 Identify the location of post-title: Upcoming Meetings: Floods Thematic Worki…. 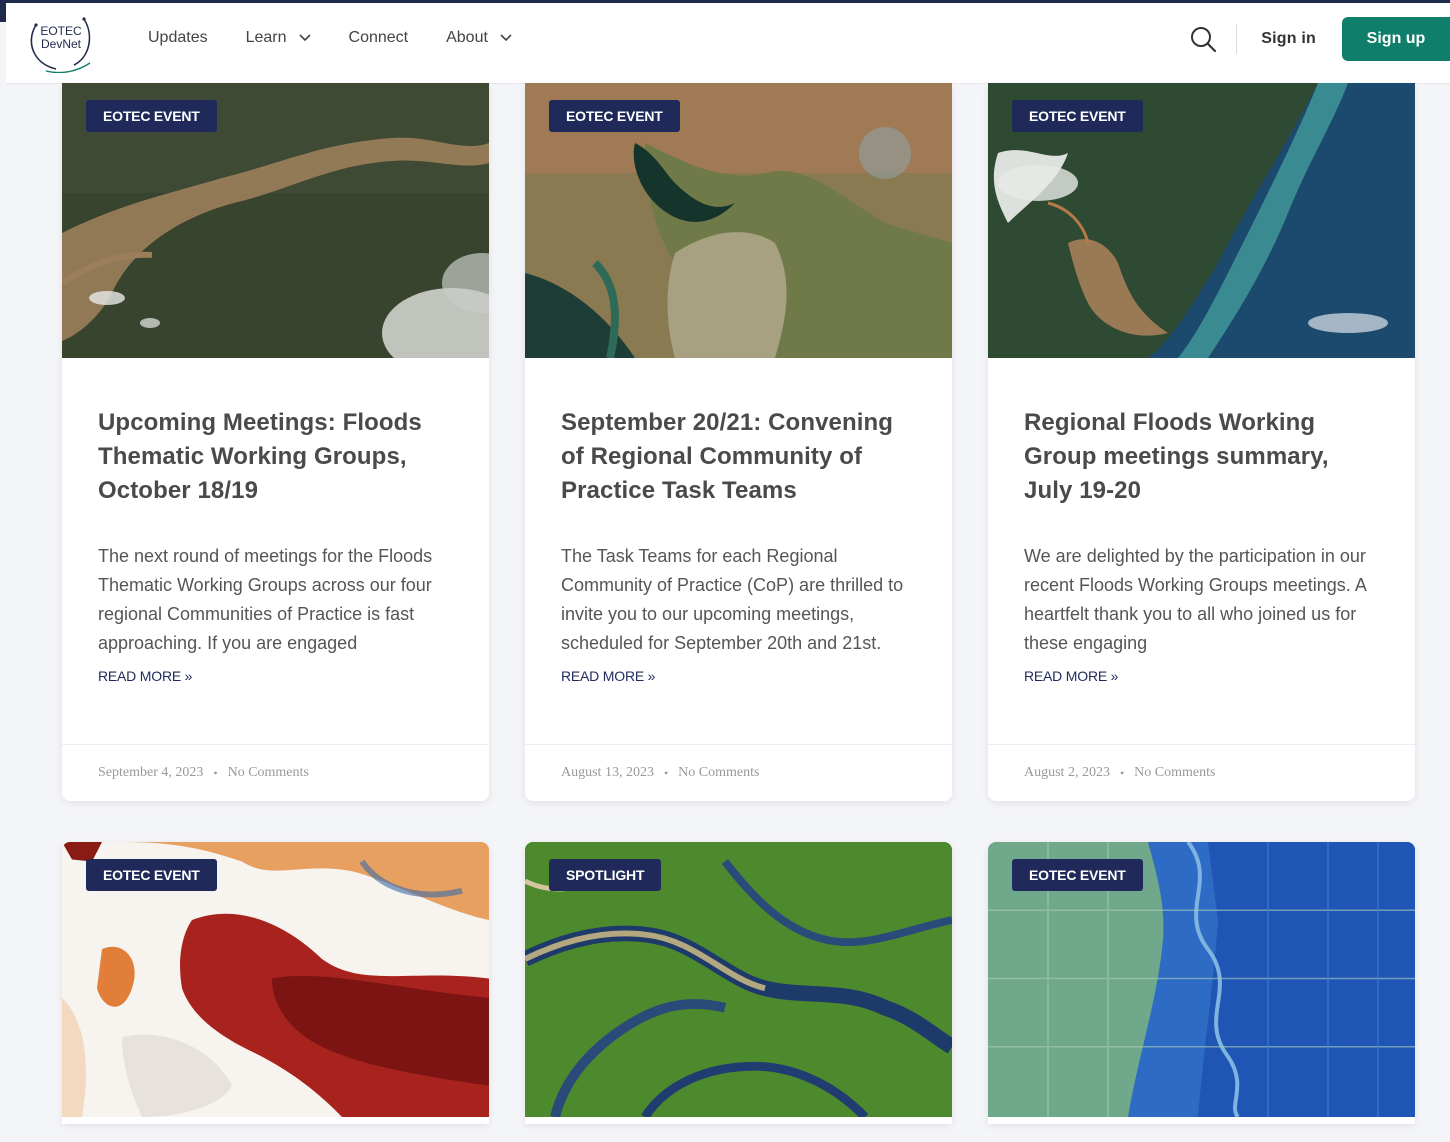
(275, 457).